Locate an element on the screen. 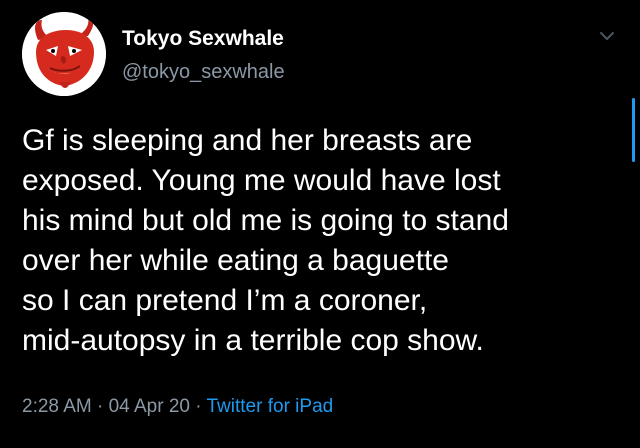 The height and width of the screenshot is (448, 640). tweet-source-link: Twitter for iPad is located at coordinates (270, 406).